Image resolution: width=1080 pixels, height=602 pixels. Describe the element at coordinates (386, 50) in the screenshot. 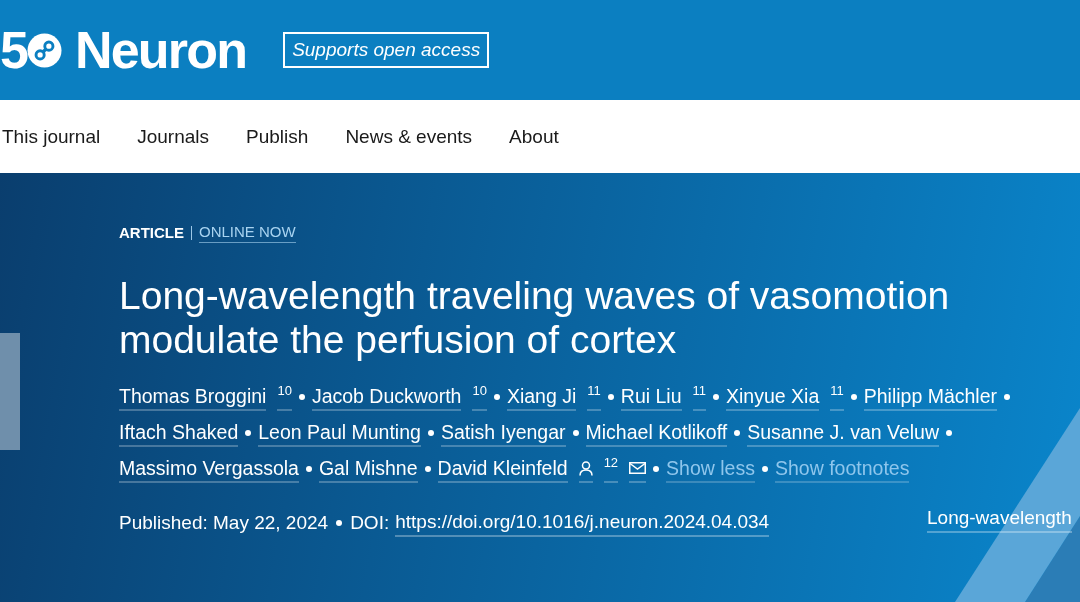

I see `open-access-badge: Supports open access` at that location.